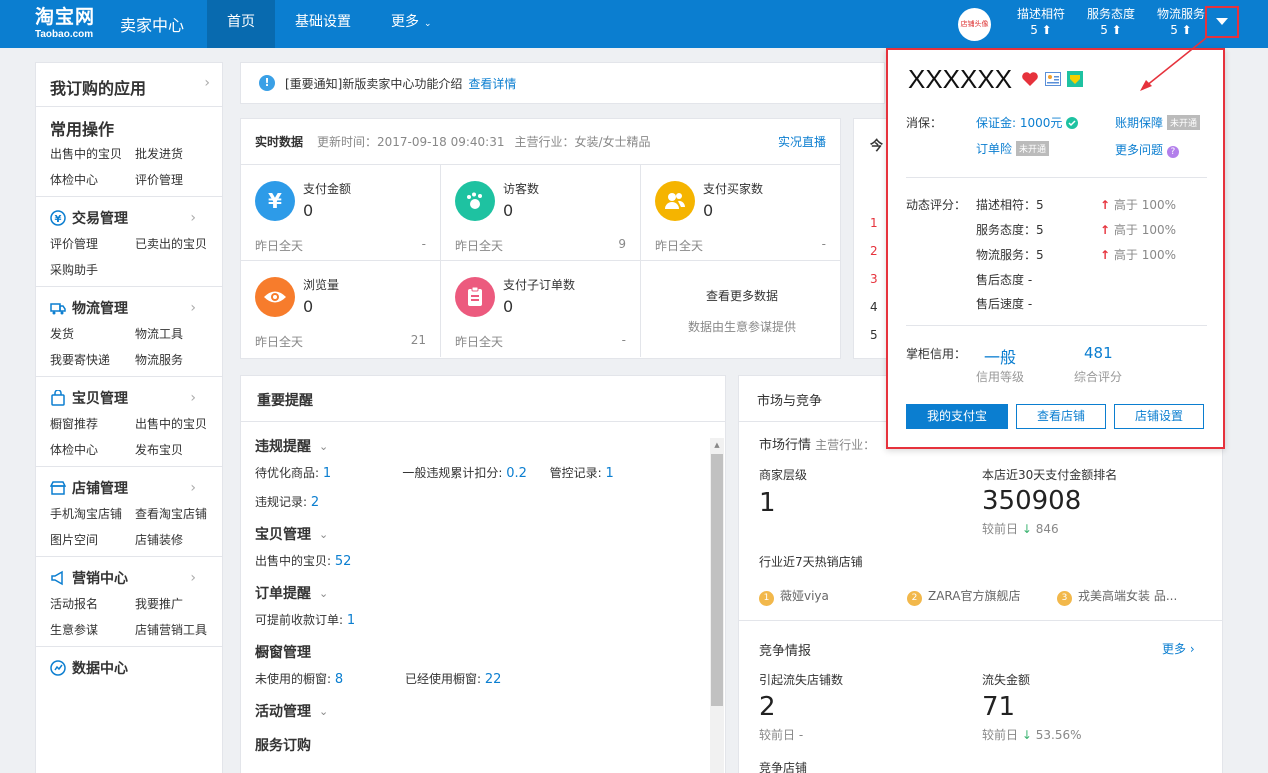  Describe the element at coordinates (177, 333) in the screenshot. I see `sidebar-link: 物流工具` at that location.